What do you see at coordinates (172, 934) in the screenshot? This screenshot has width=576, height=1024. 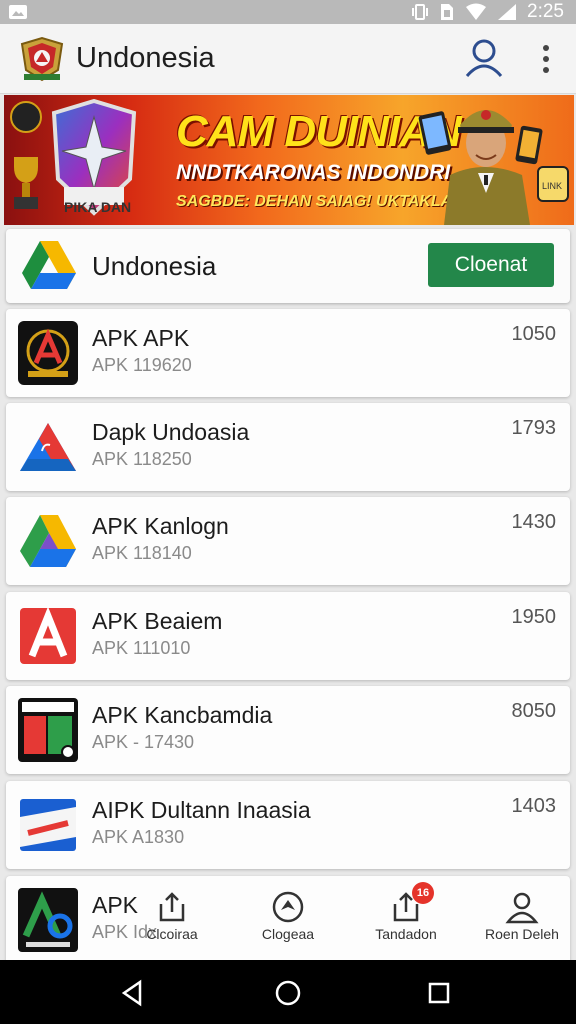 I see `nav-label: Clcoiraa` at bounding box center [172, 934].